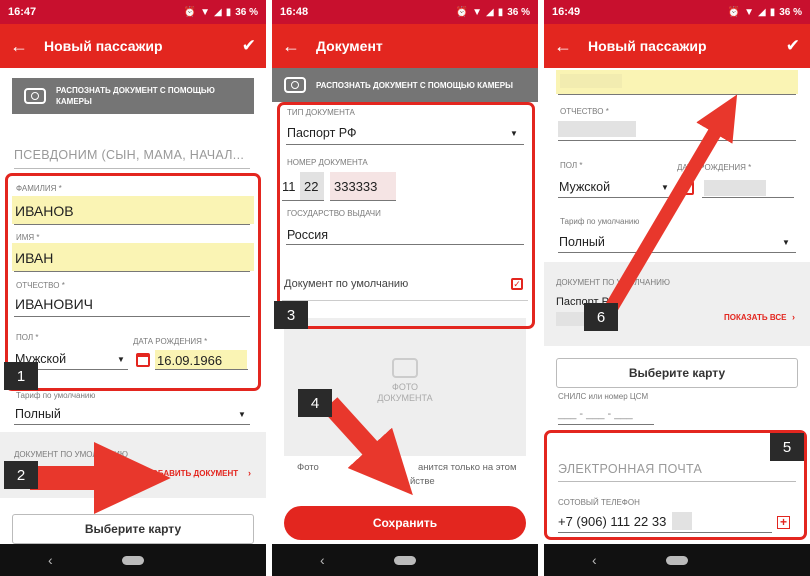 This screenshot has height=576, width=810. Describe the element at coordinates (22, 12) in the screenshot. I see `status-time: 16:47` at that location.